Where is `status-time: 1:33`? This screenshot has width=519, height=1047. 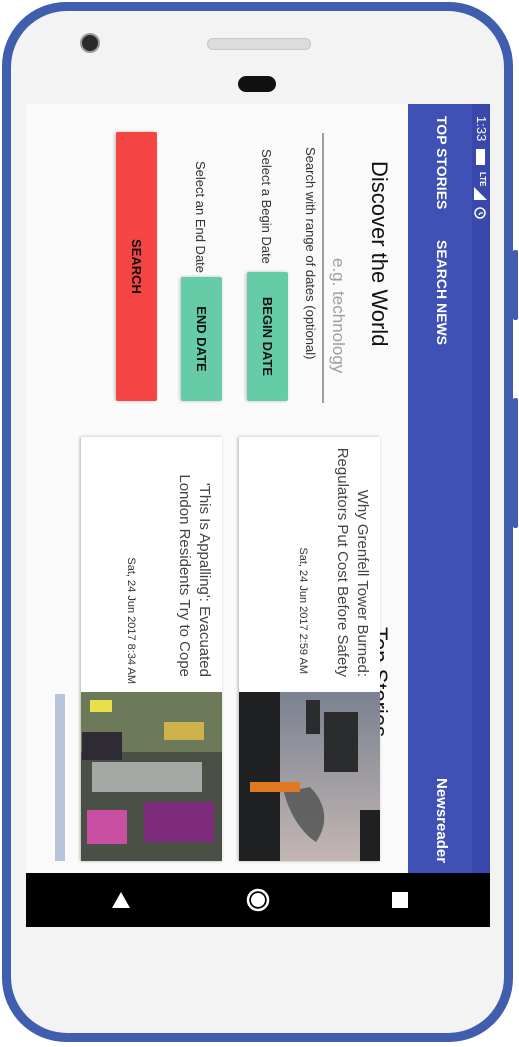 status-time: 1:33 is located at coordinates (481, 129).